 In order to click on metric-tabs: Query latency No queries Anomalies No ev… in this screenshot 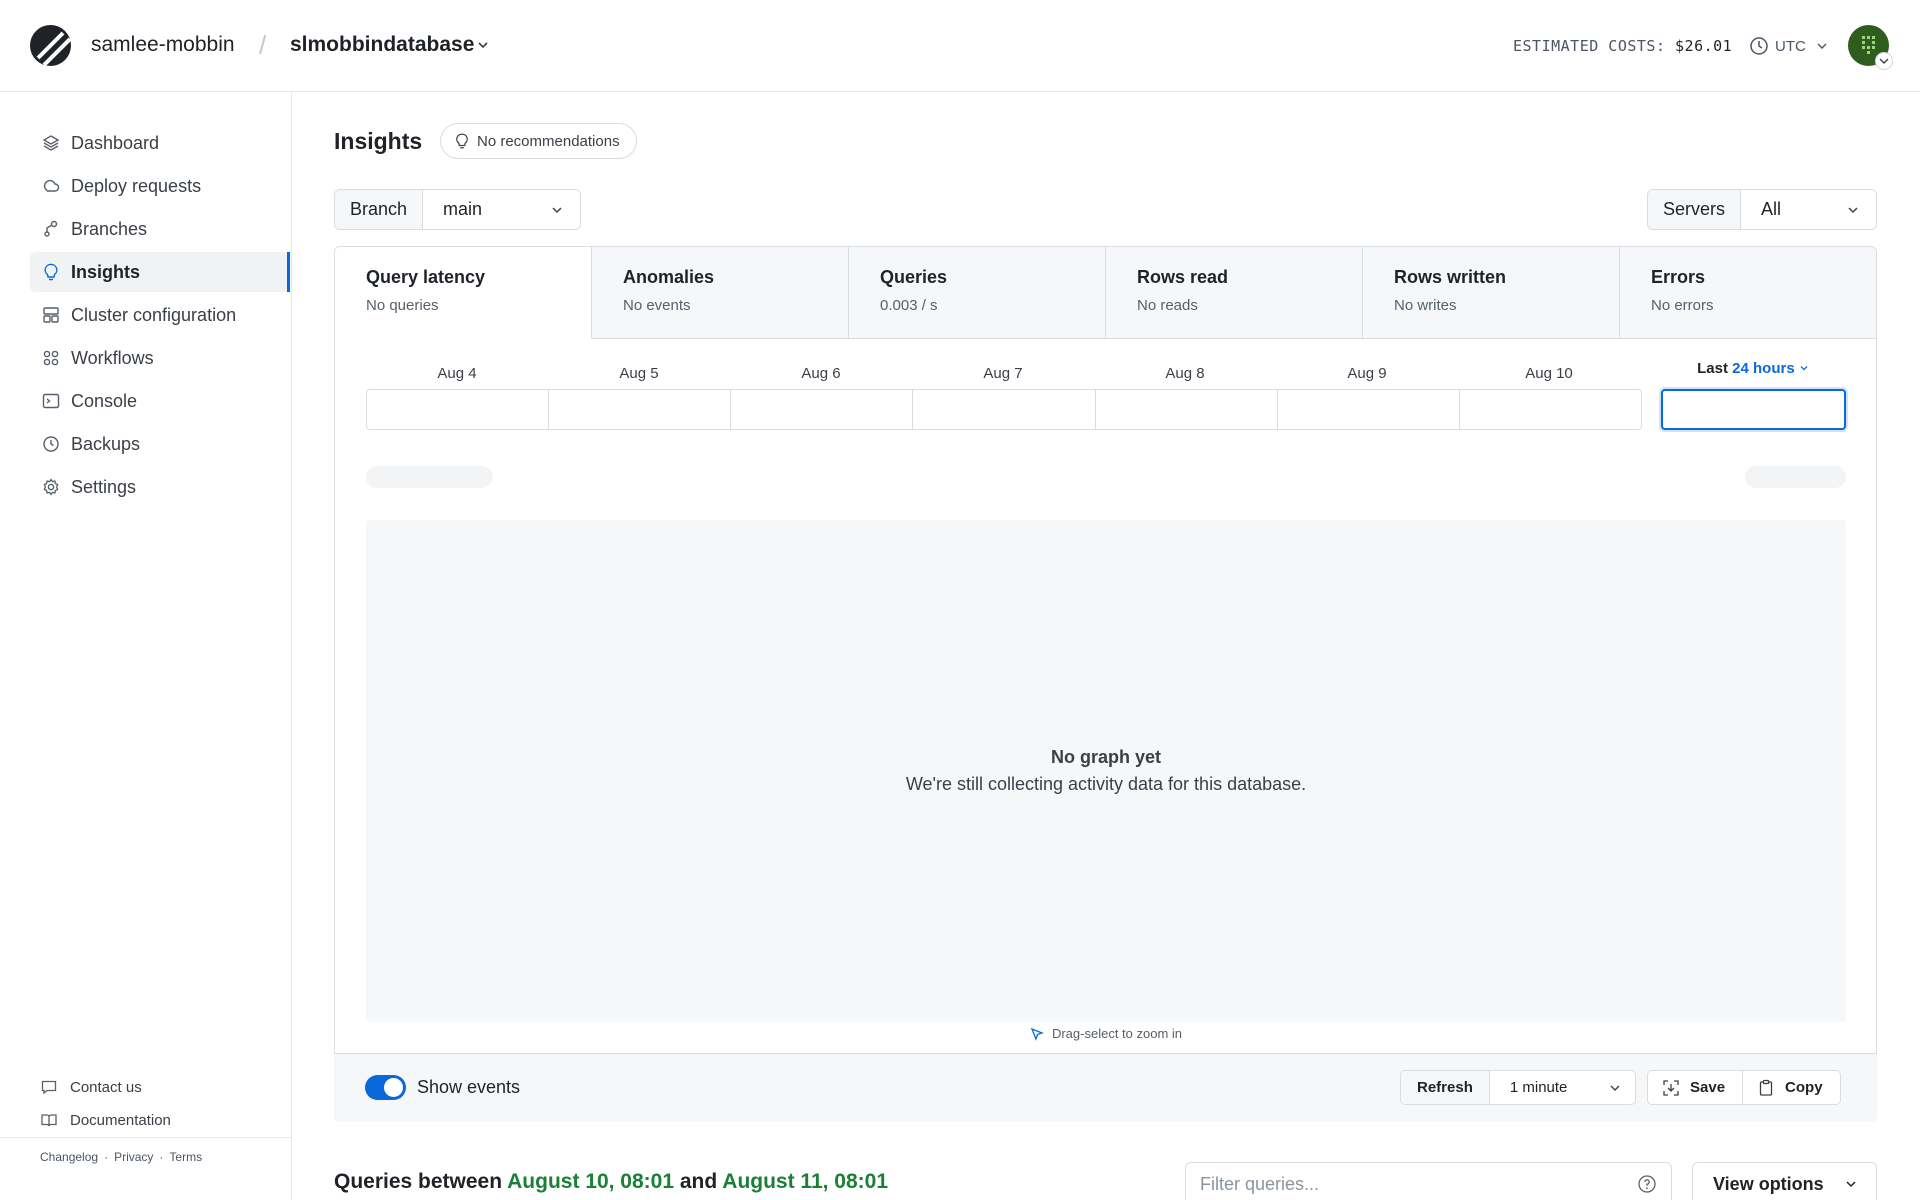, I will do `click(1105, 293)`.